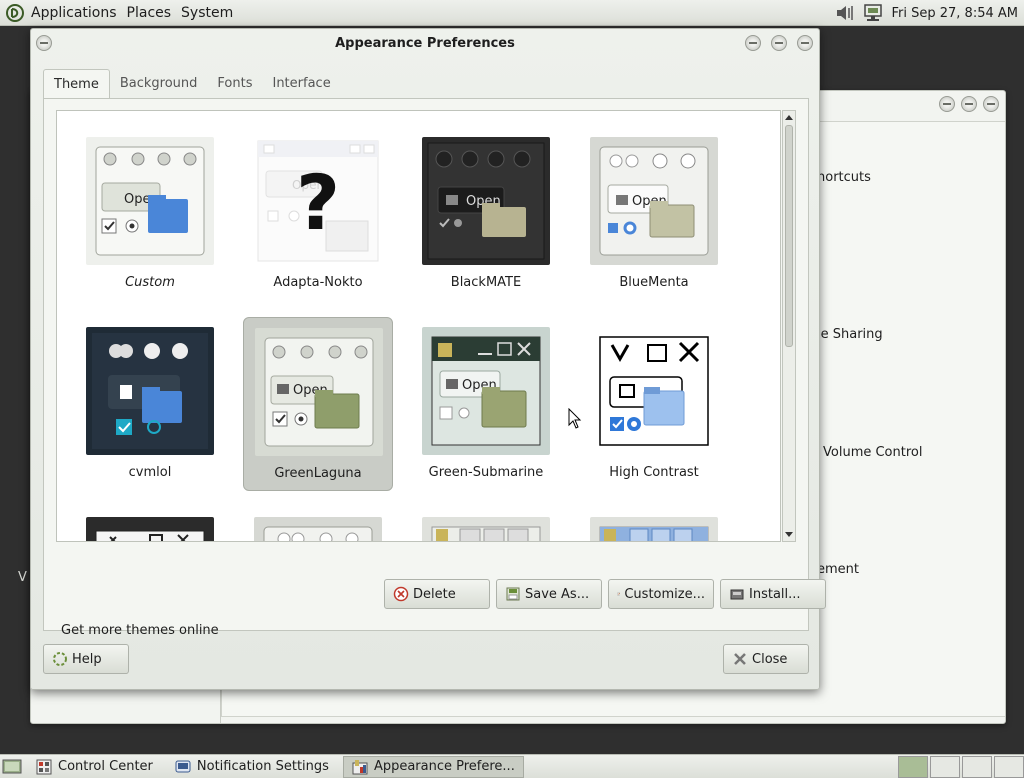  What do you see at coordinates (770, 659) in the screenshot?
I see `close-label: Close` at bounding box center [770, 659].